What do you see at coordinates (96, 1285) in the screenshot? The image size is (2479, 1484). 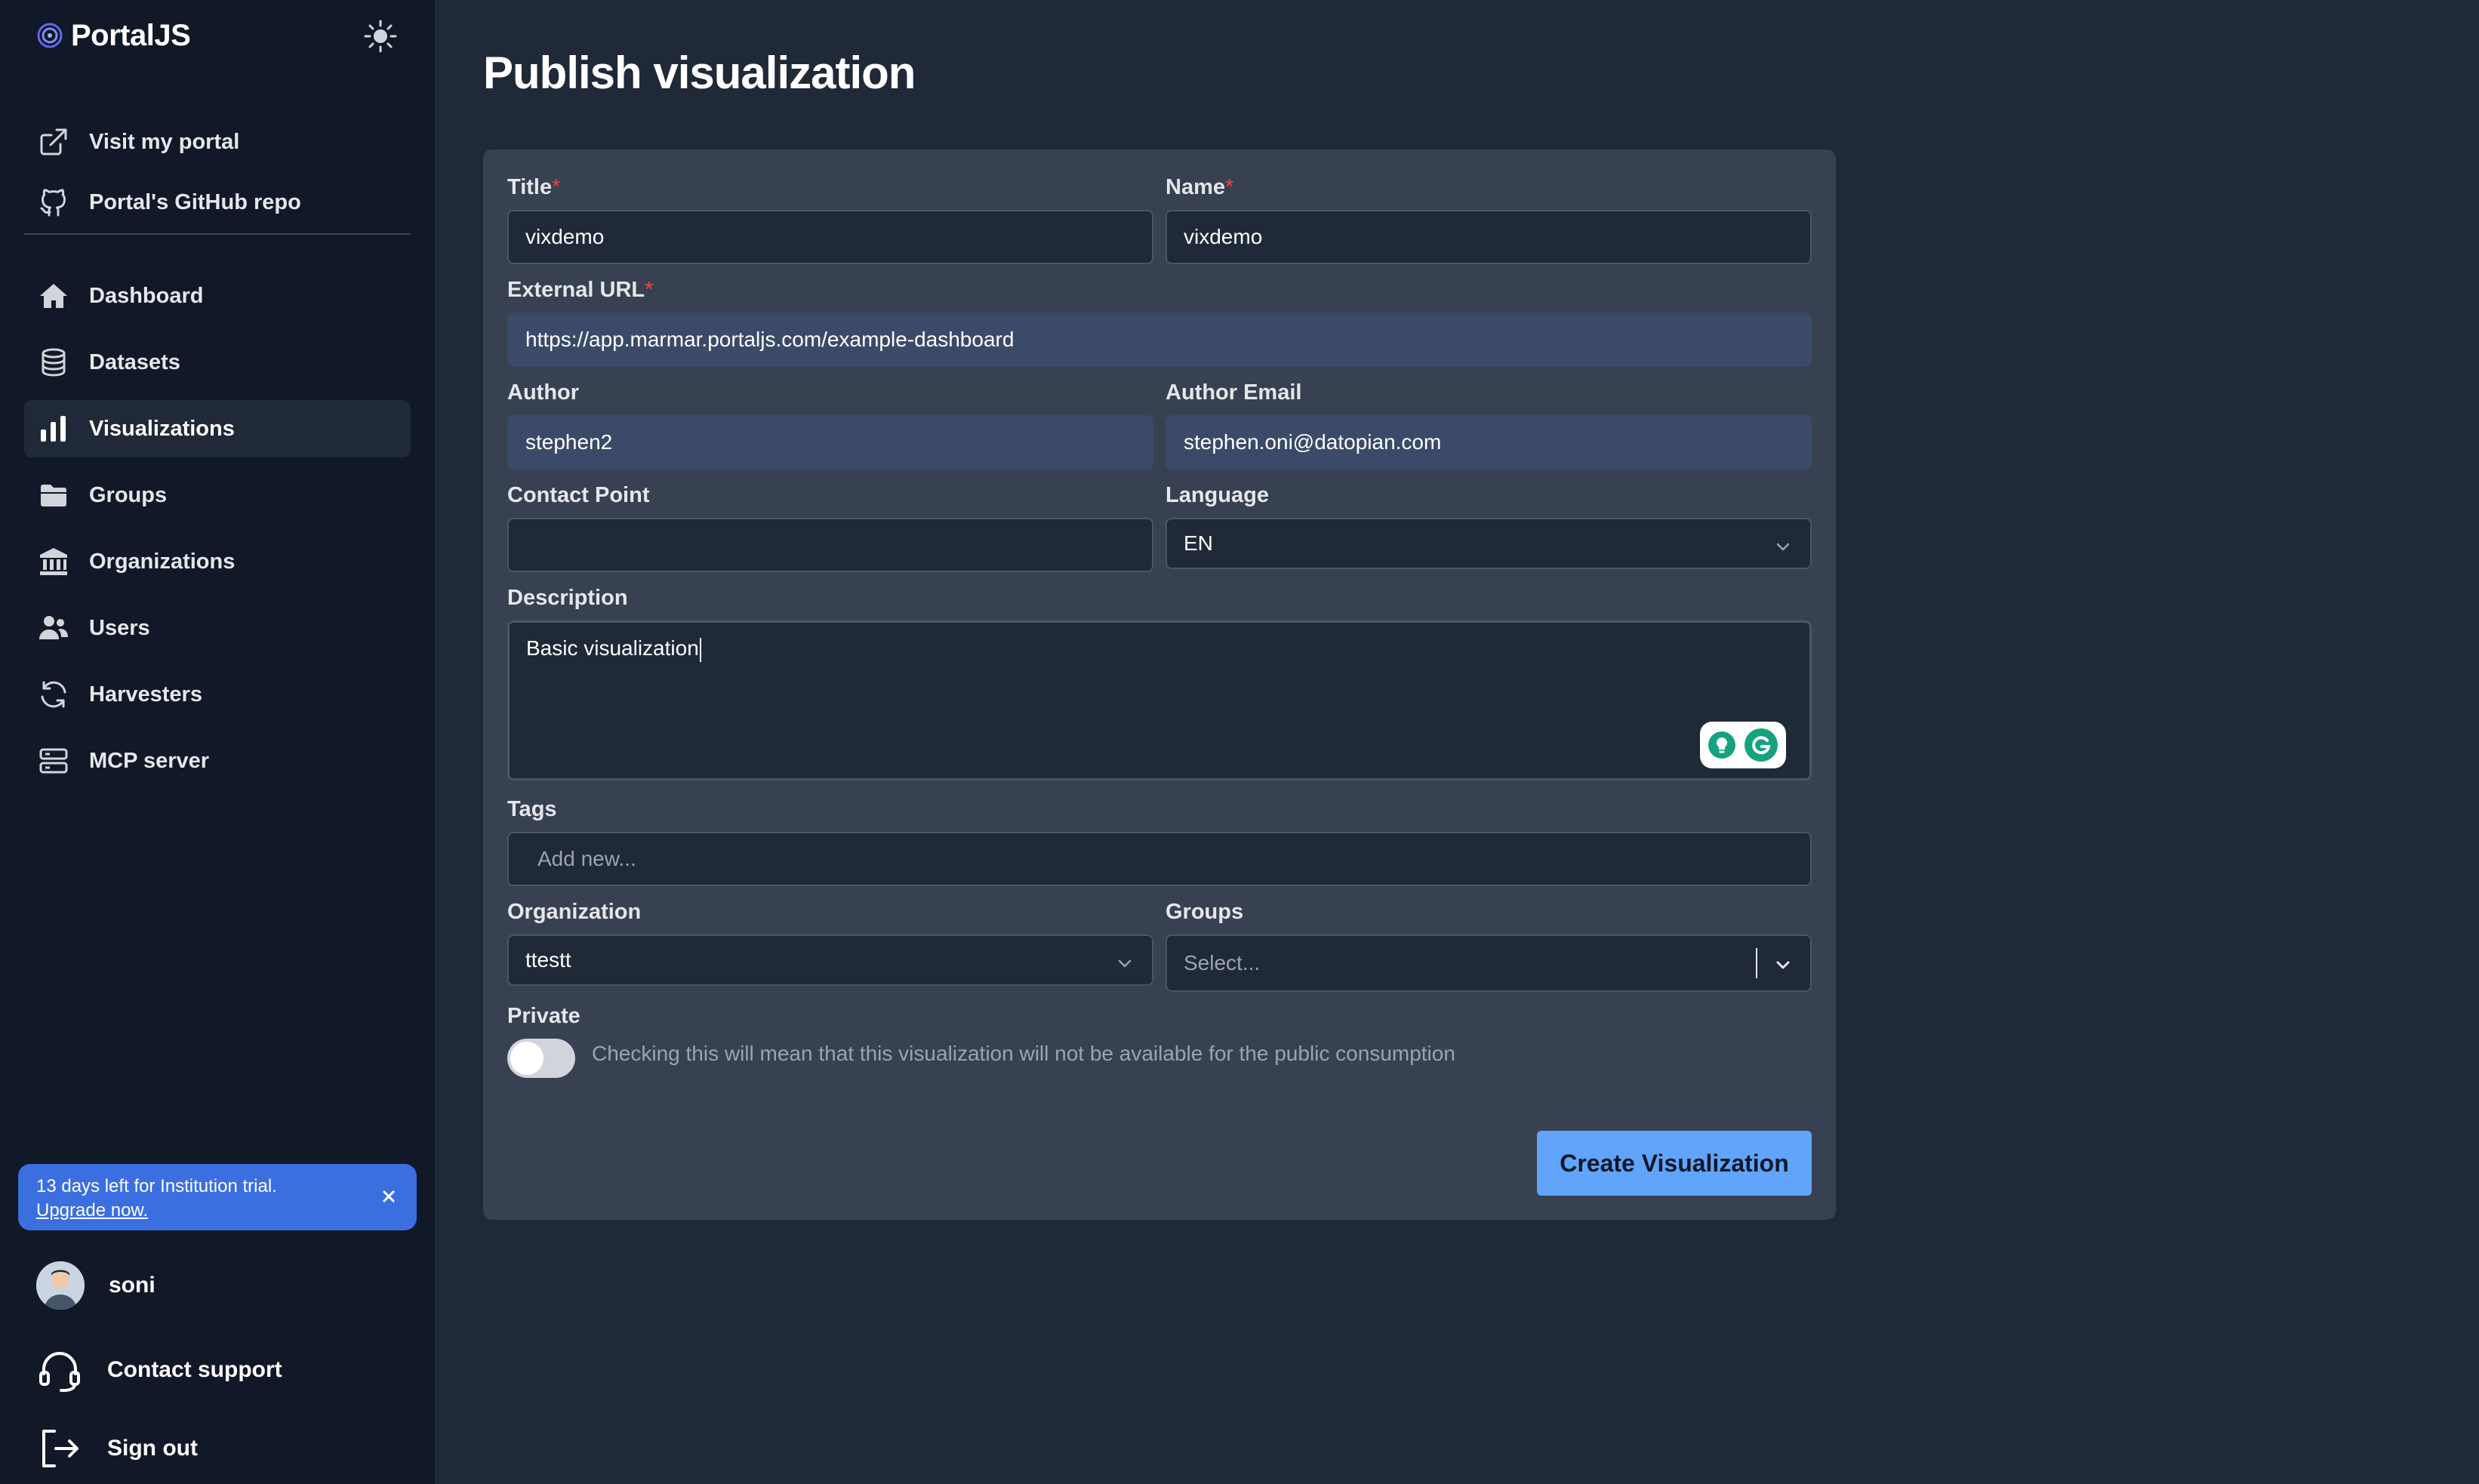 I see `user-profile: soni` at bounding box center [96, 1285].